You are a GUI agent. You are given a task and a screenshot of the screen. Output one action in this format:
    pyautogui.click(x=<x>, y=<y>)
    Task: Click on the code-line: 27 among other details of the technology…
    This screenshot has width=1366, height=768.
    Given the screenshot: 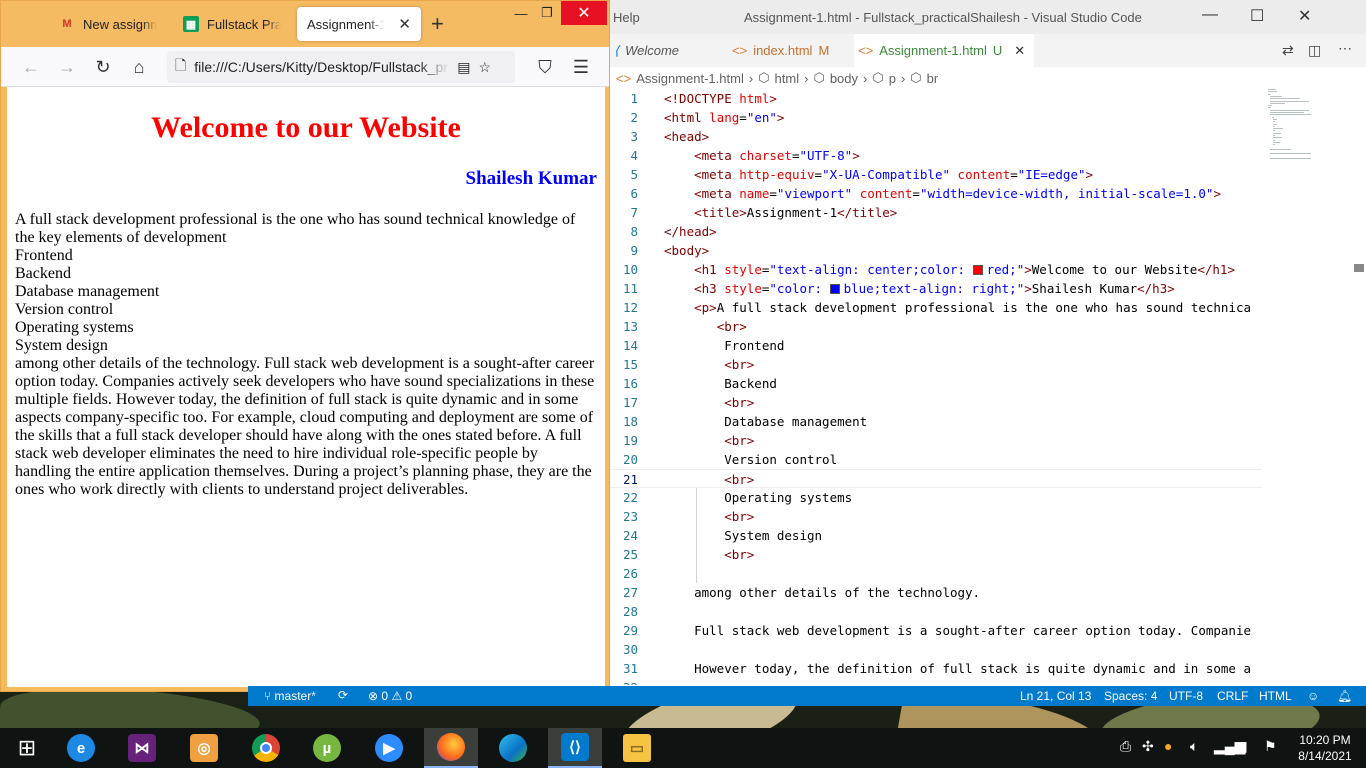 What is the action you would take?
    pyautogui.click(x=936, y=592)
    